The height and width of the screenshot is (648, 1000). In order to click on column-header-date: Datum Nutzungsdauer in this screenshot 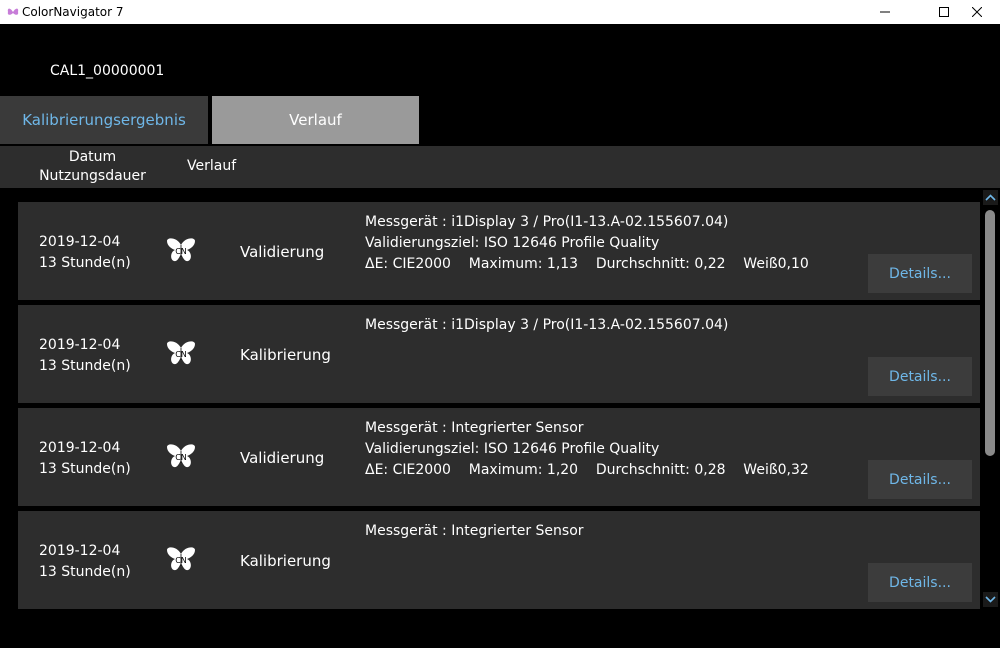, I will do `click(92, 166)`.